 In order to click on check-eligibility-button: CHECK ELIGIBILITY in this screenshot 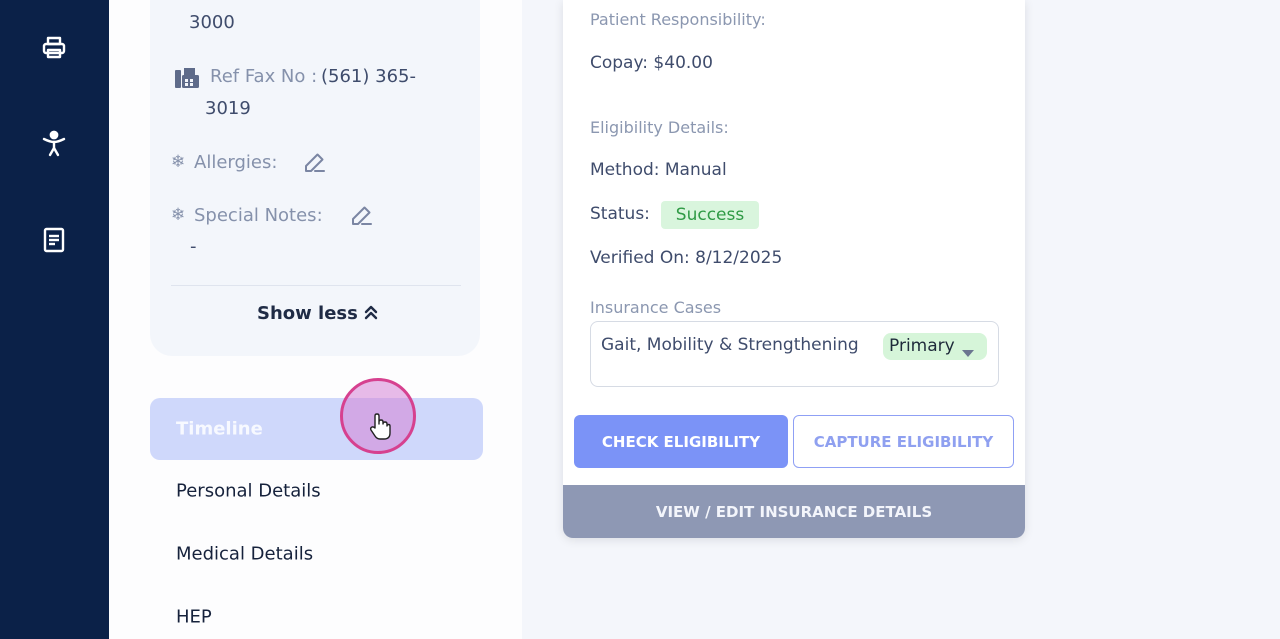, I will do `click(681, 441)`.